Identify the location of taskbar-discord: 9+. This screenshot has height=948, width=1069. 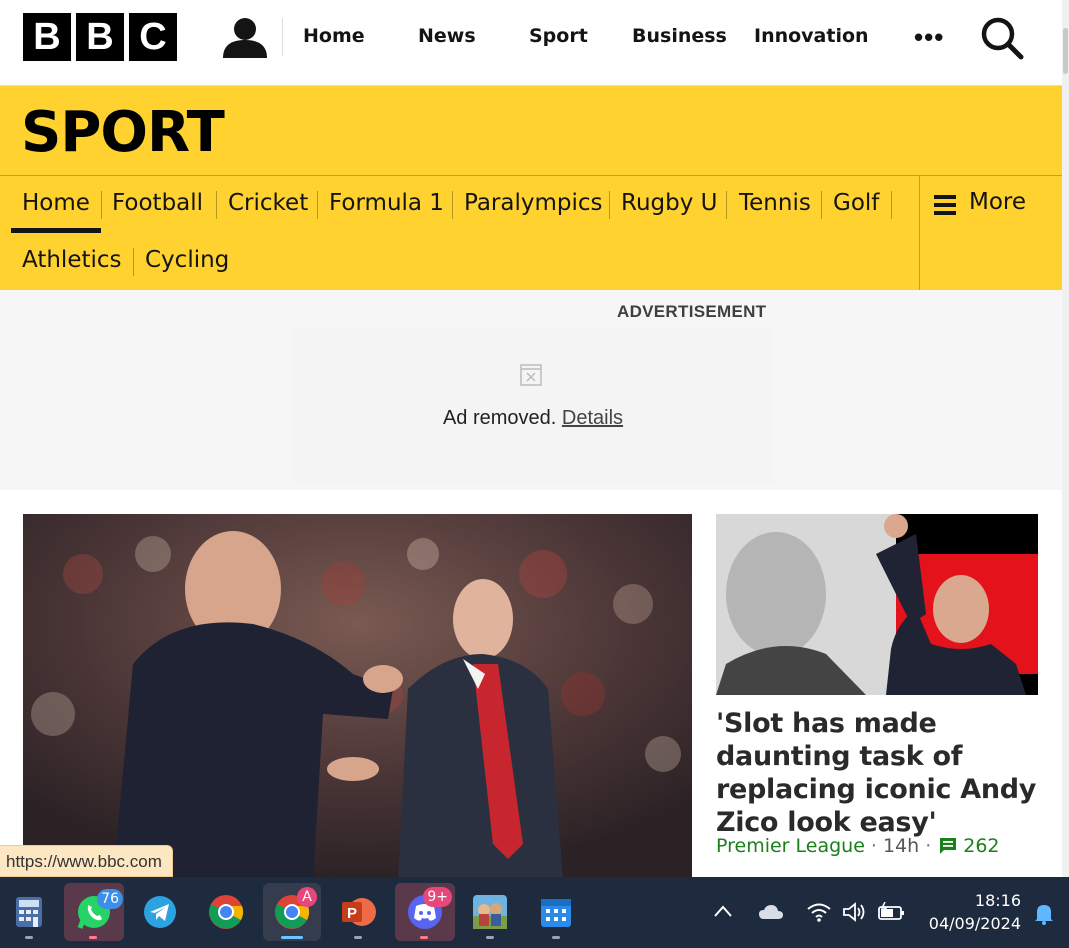
(425, 912).